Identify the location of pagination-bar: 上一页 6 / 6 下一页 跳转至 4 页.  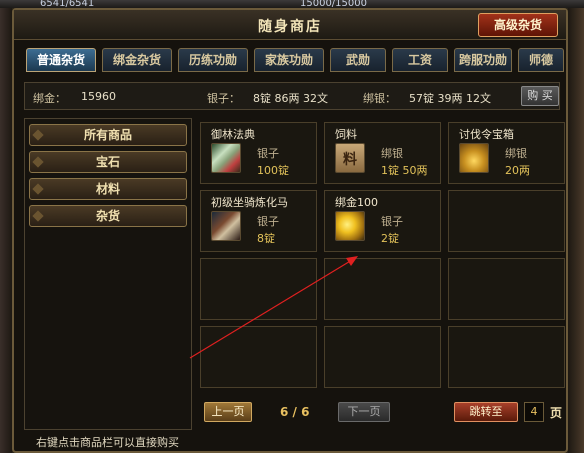
(383, 412).